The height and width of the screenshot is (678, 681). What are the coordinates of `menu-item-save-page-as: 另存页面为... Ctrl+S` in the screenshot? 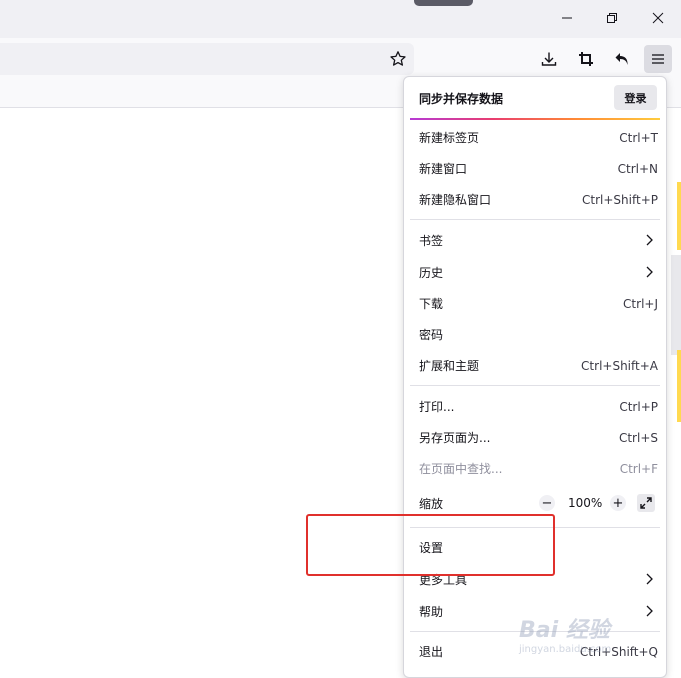 It's located at (535, 437).